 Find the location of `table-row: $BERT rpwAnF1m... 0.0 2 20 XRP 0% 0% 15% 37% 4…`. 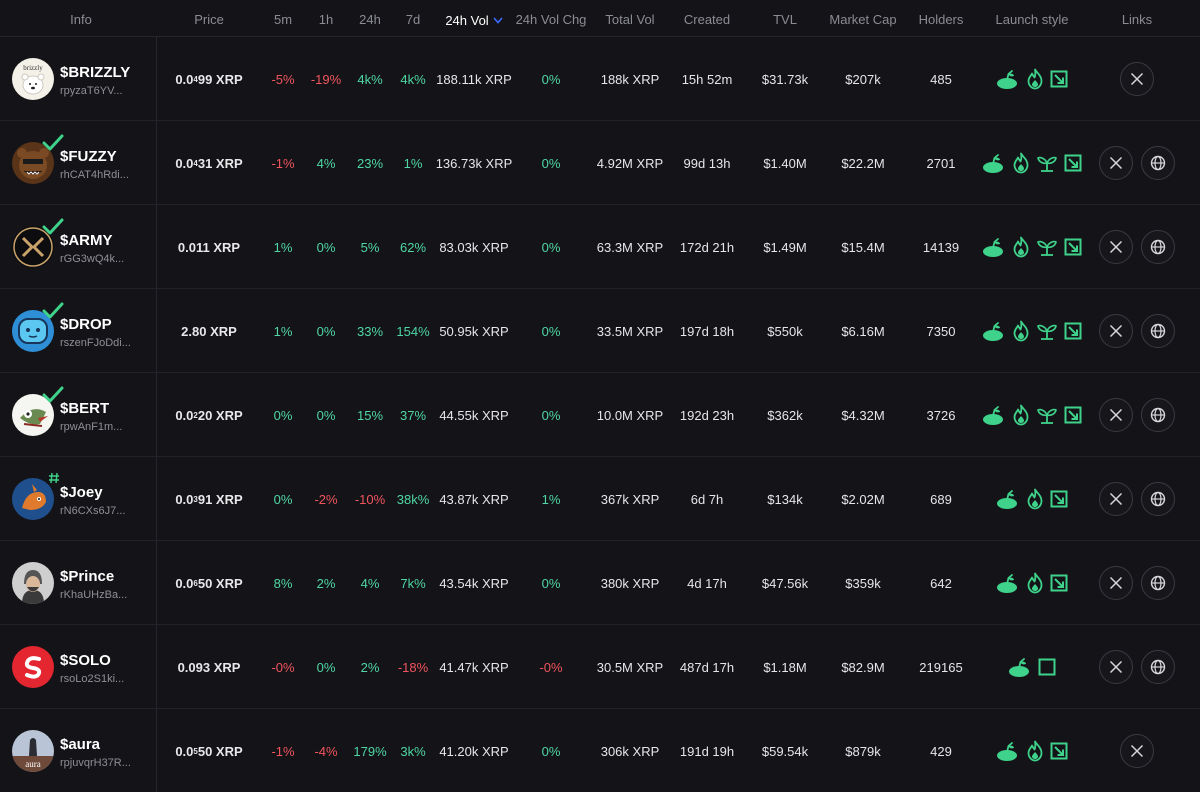

table-row: $BERT rpwAnF1m... 0.0 2 20 XRP 0% 0% 15% 37% 4… is located at coordinates (600, 415).